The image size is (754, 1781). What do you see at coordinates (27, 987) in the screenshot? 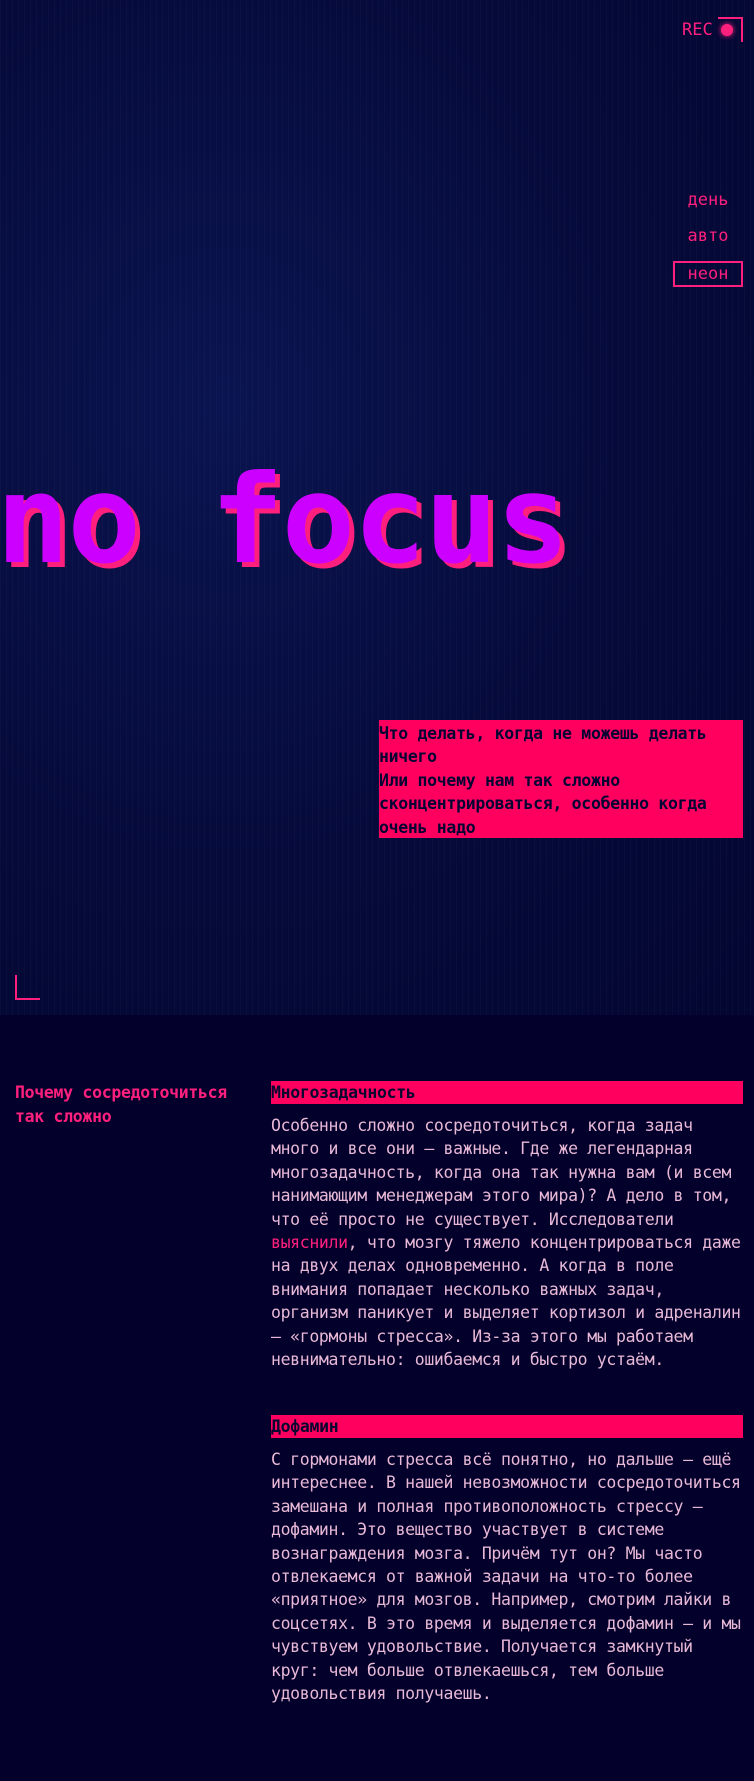
I see `corner-bracket-bottom-left` at bounding box center [27, 987].